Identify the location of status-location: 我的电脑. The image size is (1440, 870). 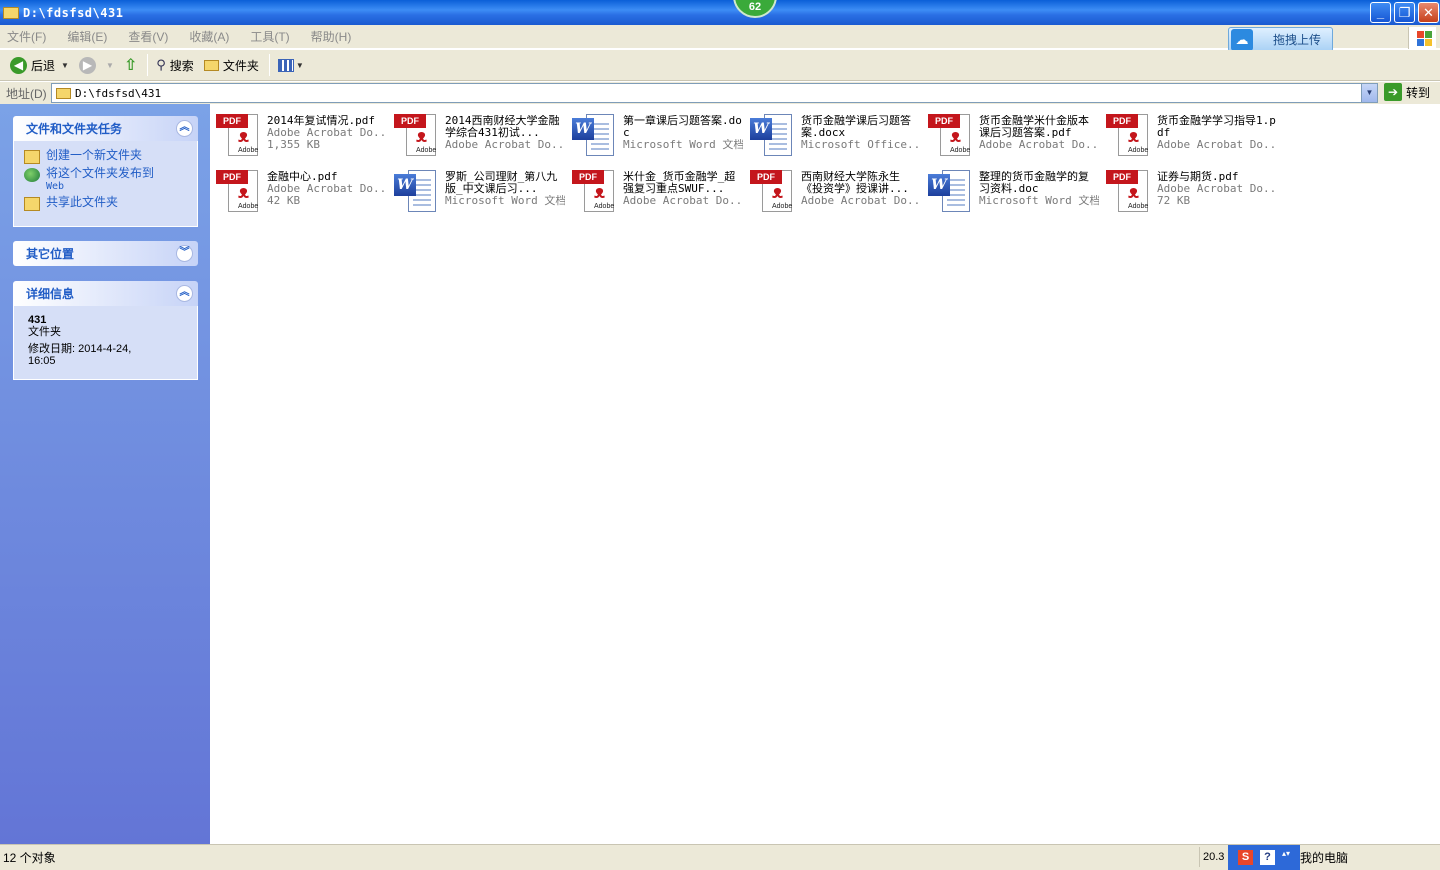
(1324, 858).